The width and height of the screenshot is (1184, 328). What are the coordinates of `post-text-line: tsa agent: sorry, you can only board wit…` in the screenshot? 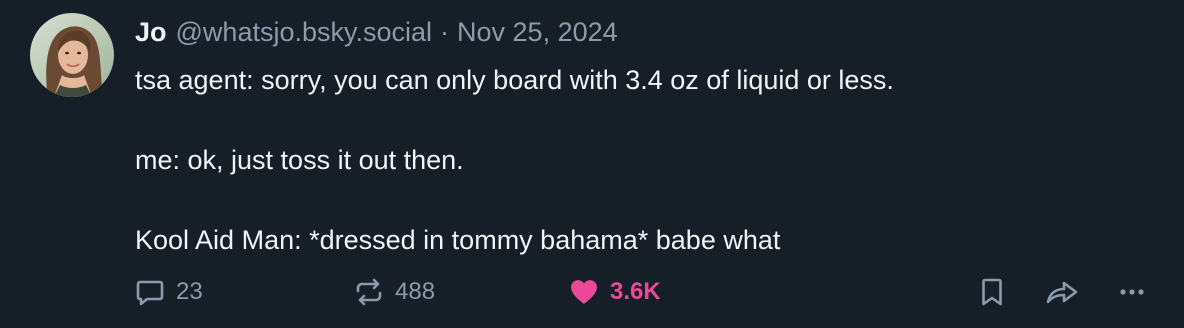 It's located at (514, 80).